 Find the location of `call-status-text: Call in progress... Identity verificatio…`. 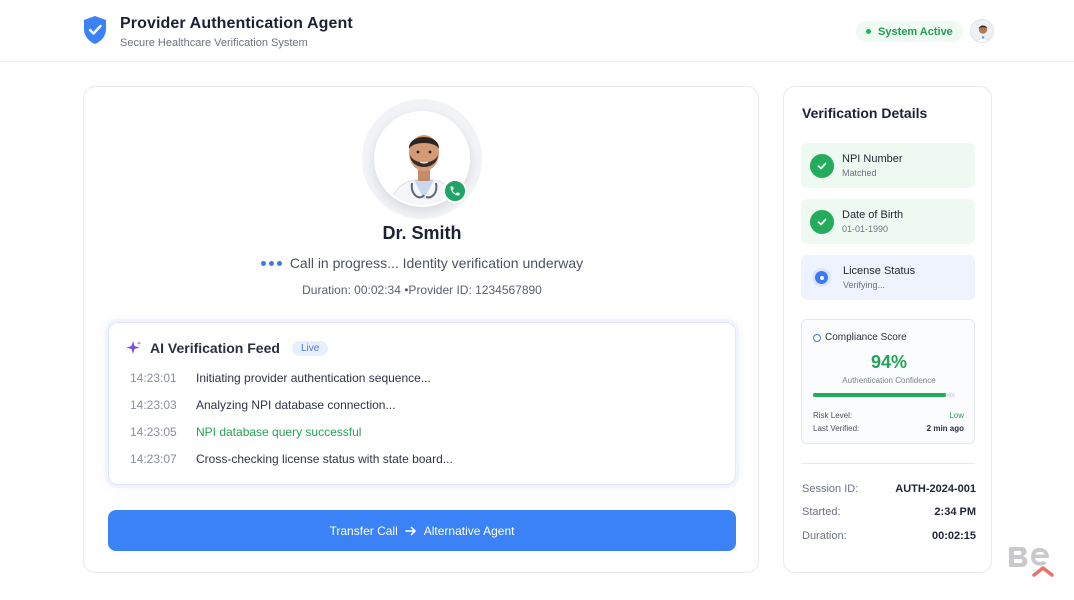

call-status-text: Call in progress... Identity verificatio… is located at coordinates (436, 263).